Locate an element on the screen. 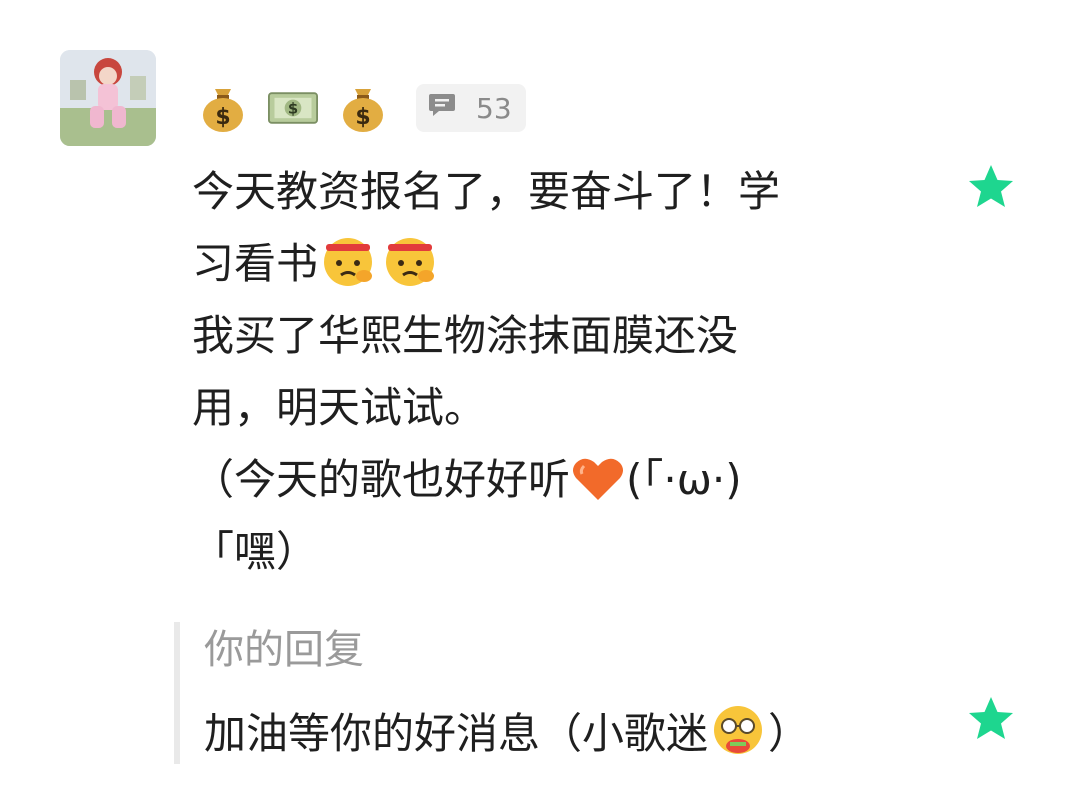  message-line-2-text: 习看书 is located at coordinates (255, 263).